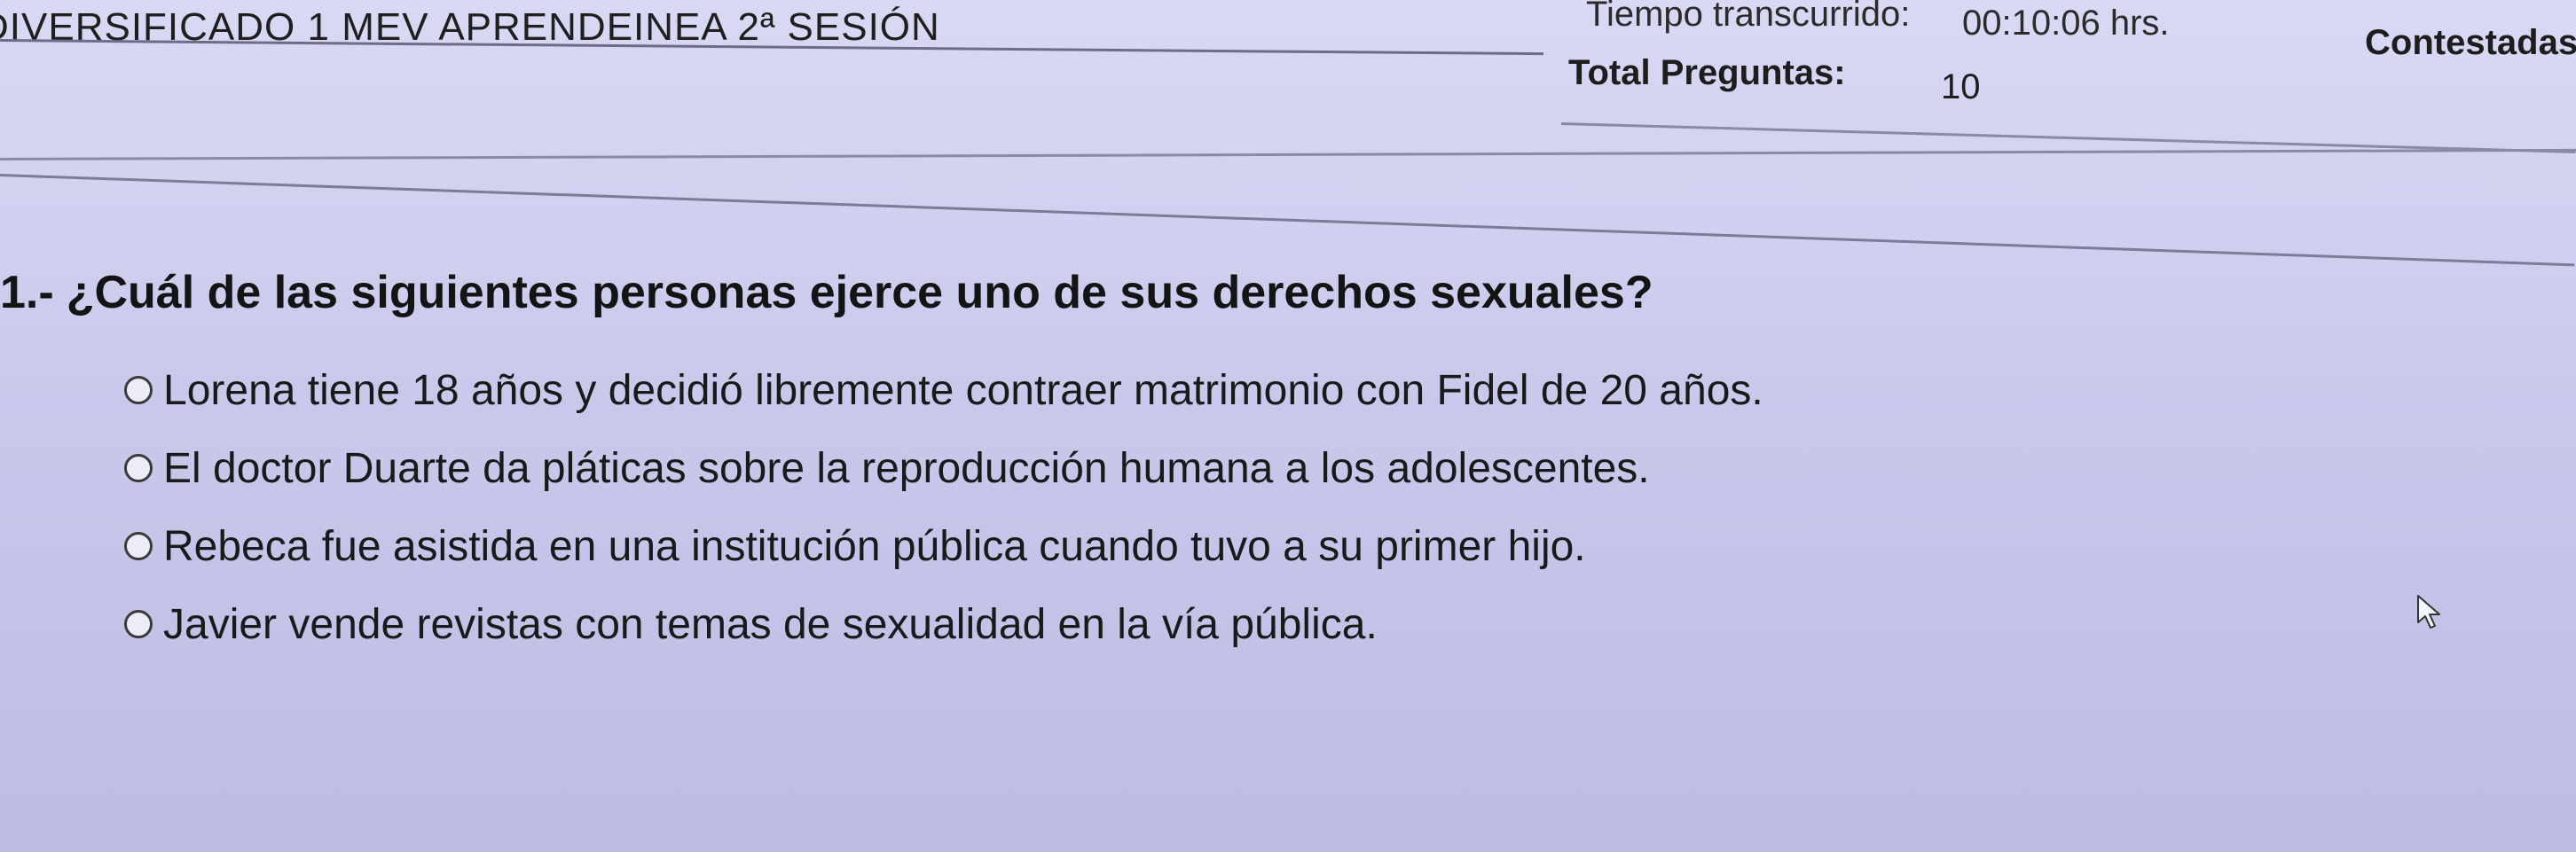 This screenshot has height=852, width=2576. Describe the element at coordinates (2470, 42) in the screenshot. I see `answered-count-label: Contestadas:` at that location.